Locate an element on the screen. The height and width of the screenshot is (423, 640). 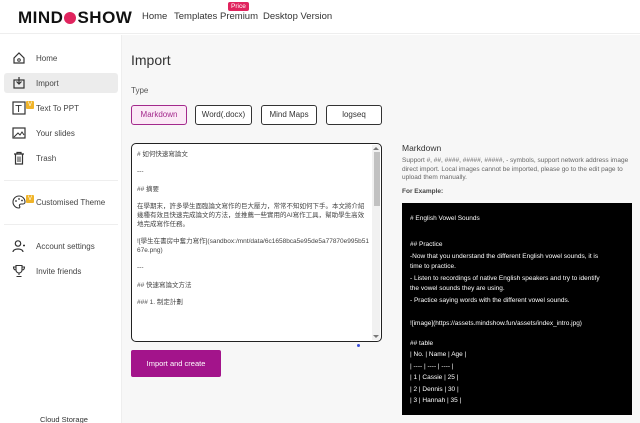
example-line: | 2 | Dennis | 30 | is located at coordinates (434, 389).